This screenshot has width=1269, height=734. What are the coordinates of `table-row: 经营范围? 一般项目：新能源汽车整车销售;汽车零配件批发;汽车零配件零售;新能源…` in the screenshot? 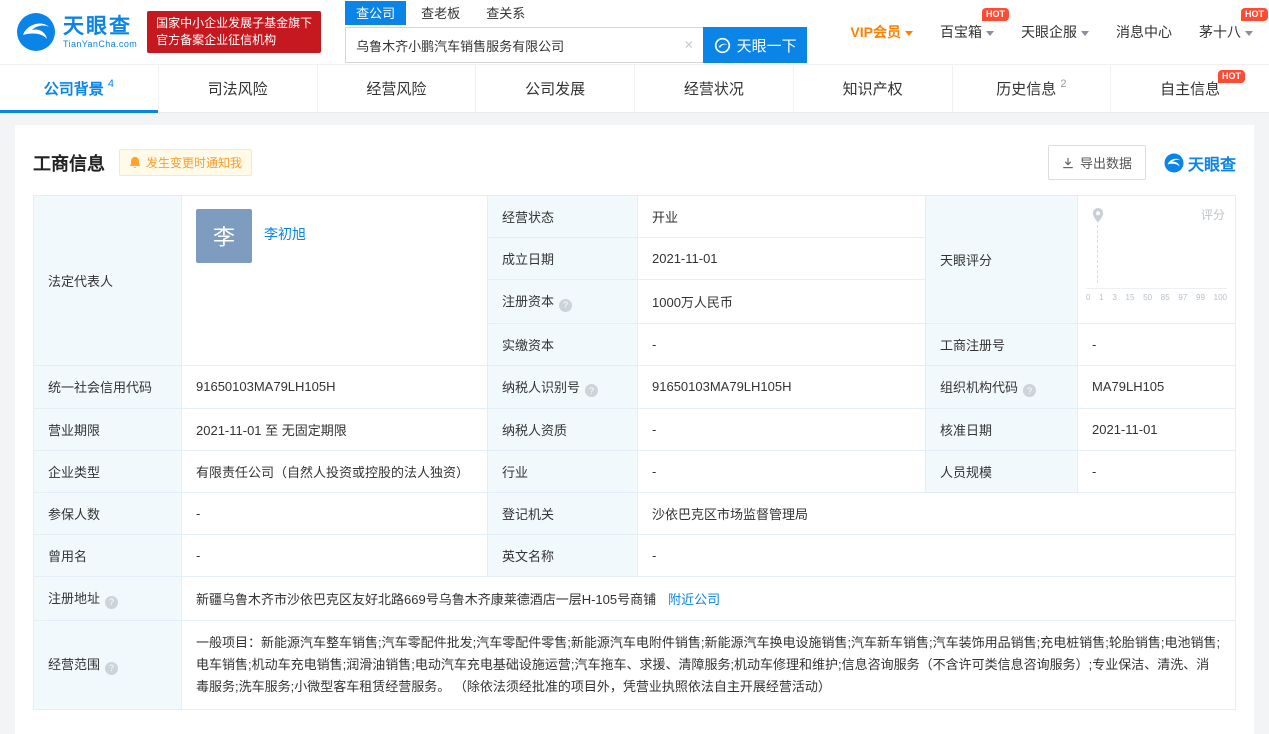 It's located at (634, 664).